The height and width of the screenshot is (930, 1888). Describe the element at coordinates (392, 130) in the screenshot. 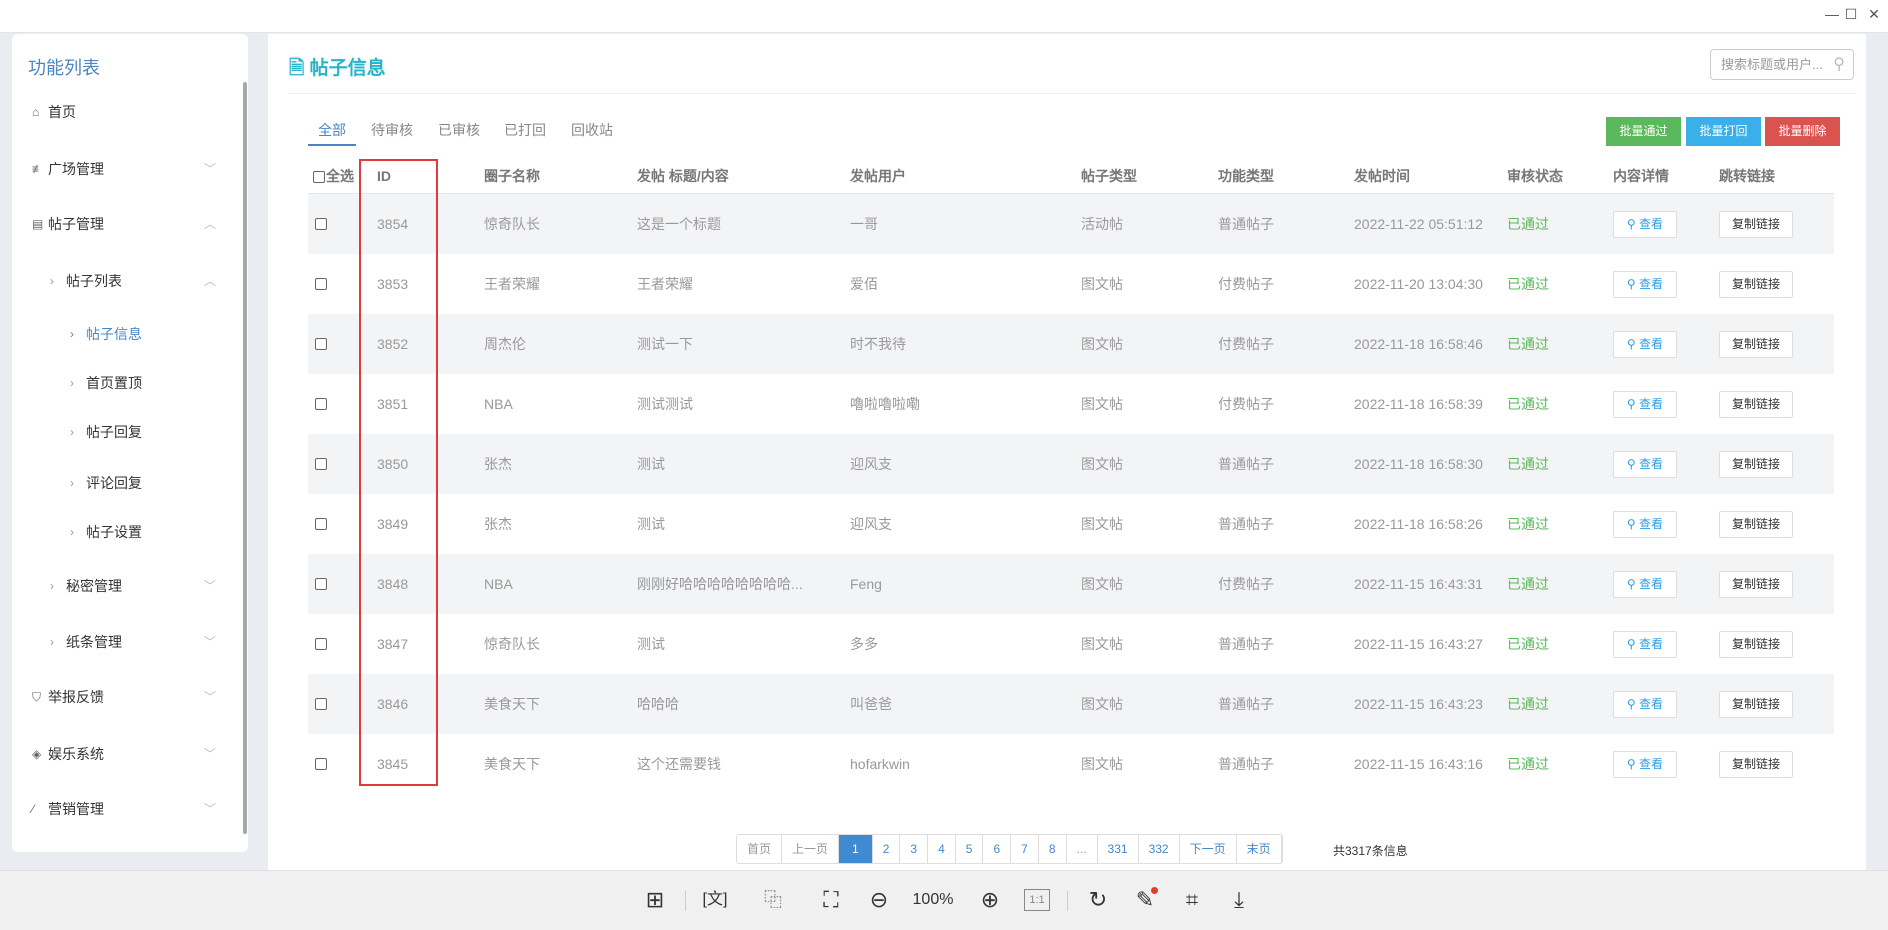

I see `tab-1: 待审核` at that location.